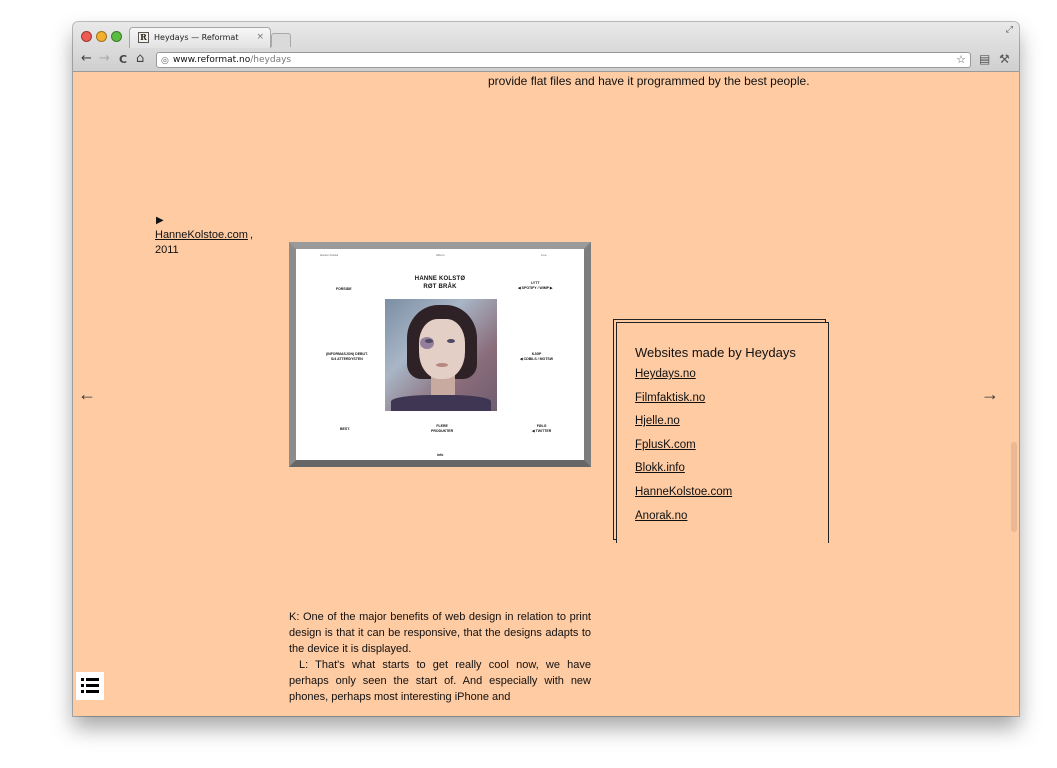 Image resolution: width=1057 pixels, height=768 pixels. I want to click on portrait-eye-right, so click(451, 341).